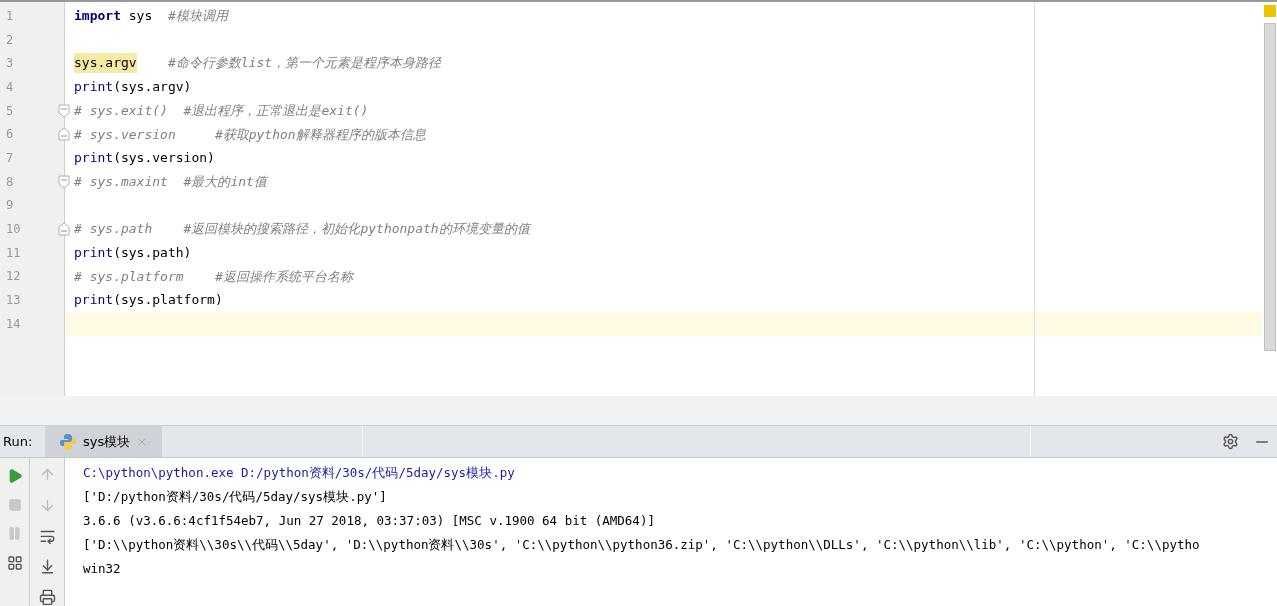 The image size is (1277, 606). What do you see at coordinates (170, 181) in the screenshot?
I see `code-text: # sys.maxint #最大的int值` at bounding box center [170, 181].